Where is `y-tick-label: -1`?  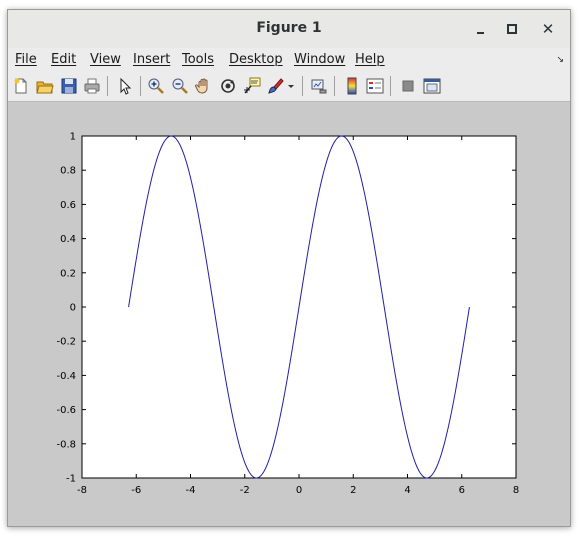 y-tick-label: -1 is located at coordinates (71, 479).